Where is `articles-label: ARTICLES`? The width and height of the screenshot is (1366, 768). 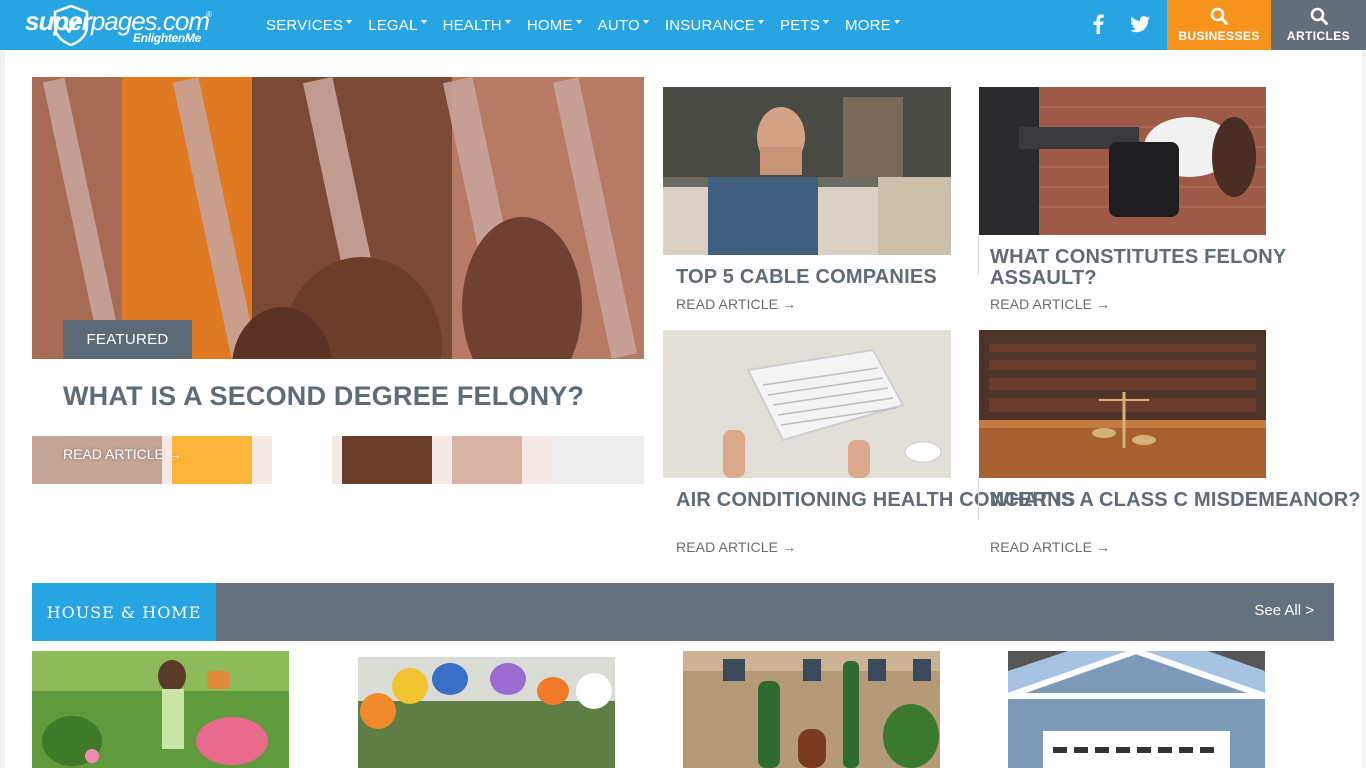
articles-label: ARTICLES is located at coordinates (1318, 36).